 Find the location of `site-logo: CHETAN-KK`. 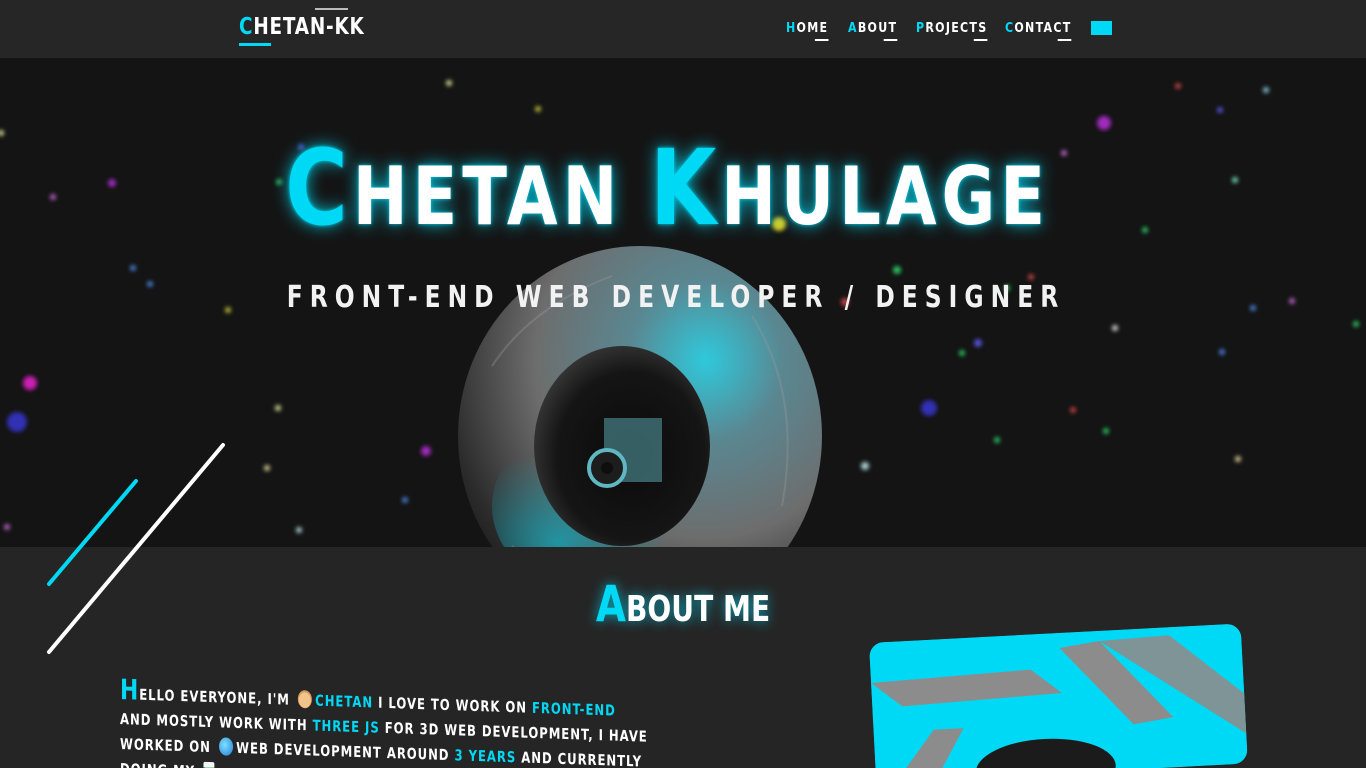

site-logo: CHETAN-KK is located at coordinates (302, 27).